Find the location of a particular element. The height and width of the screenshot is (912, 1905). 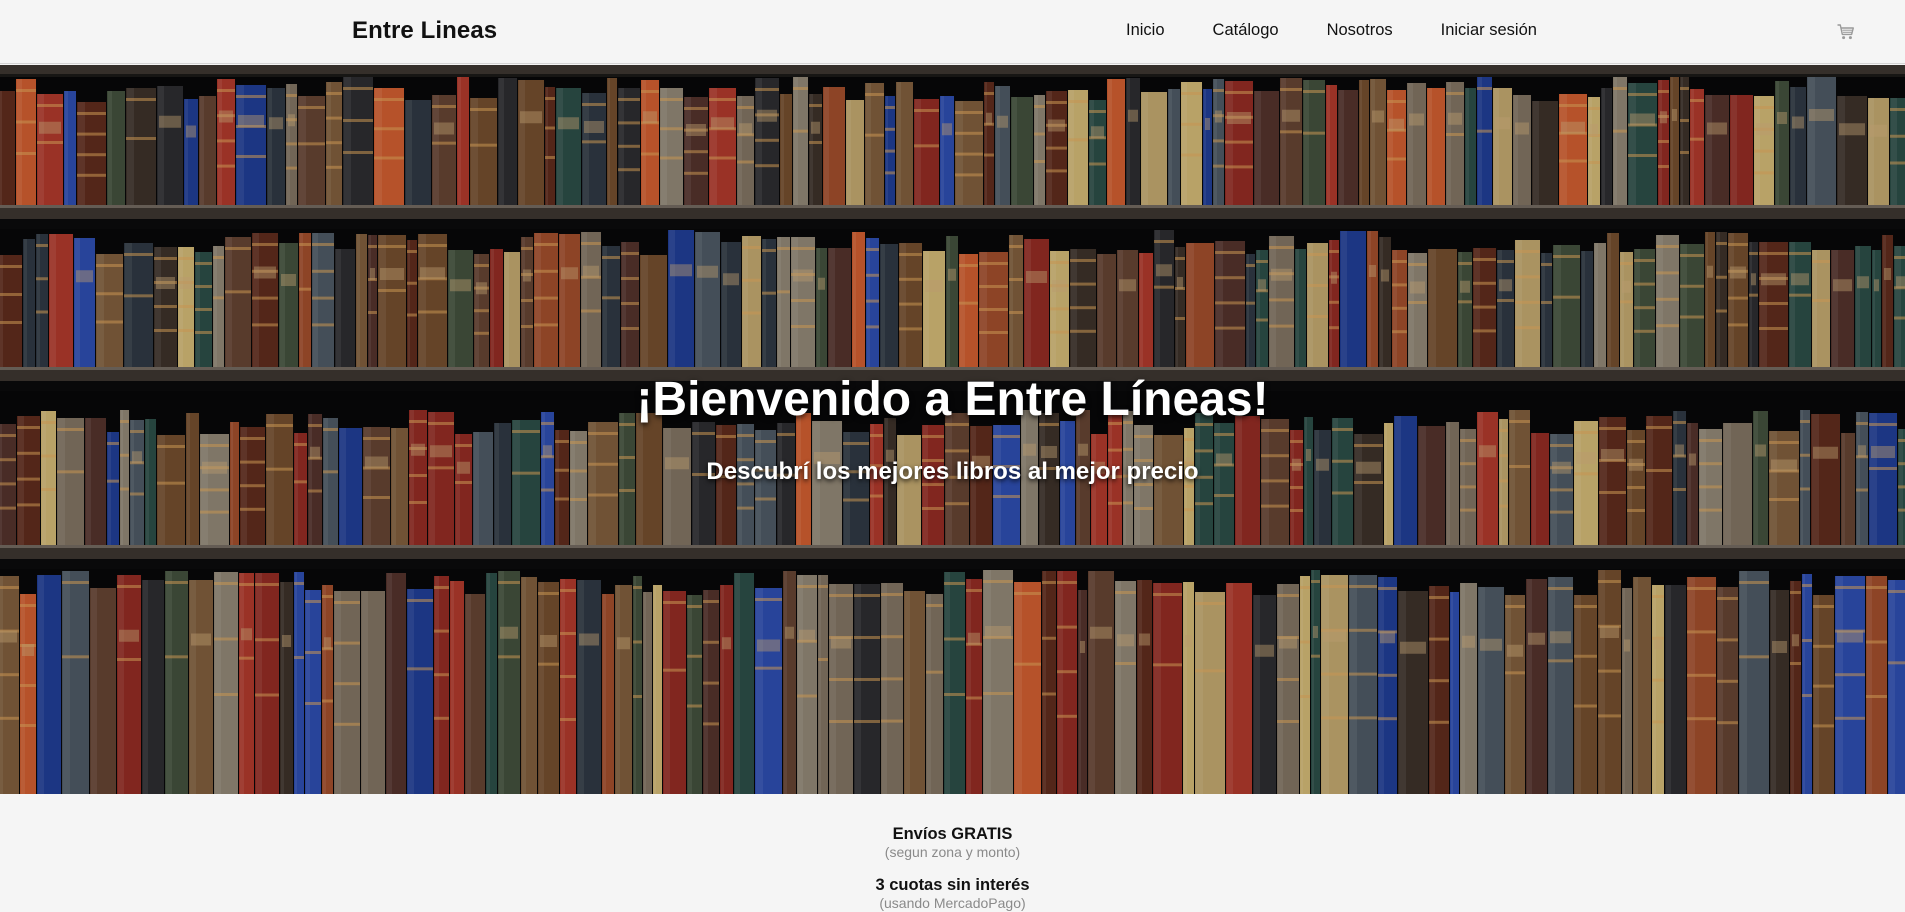

main-nav: Inicio Catálogo Nosotros Iniciar sesión is located at coordinates (1331, 30).